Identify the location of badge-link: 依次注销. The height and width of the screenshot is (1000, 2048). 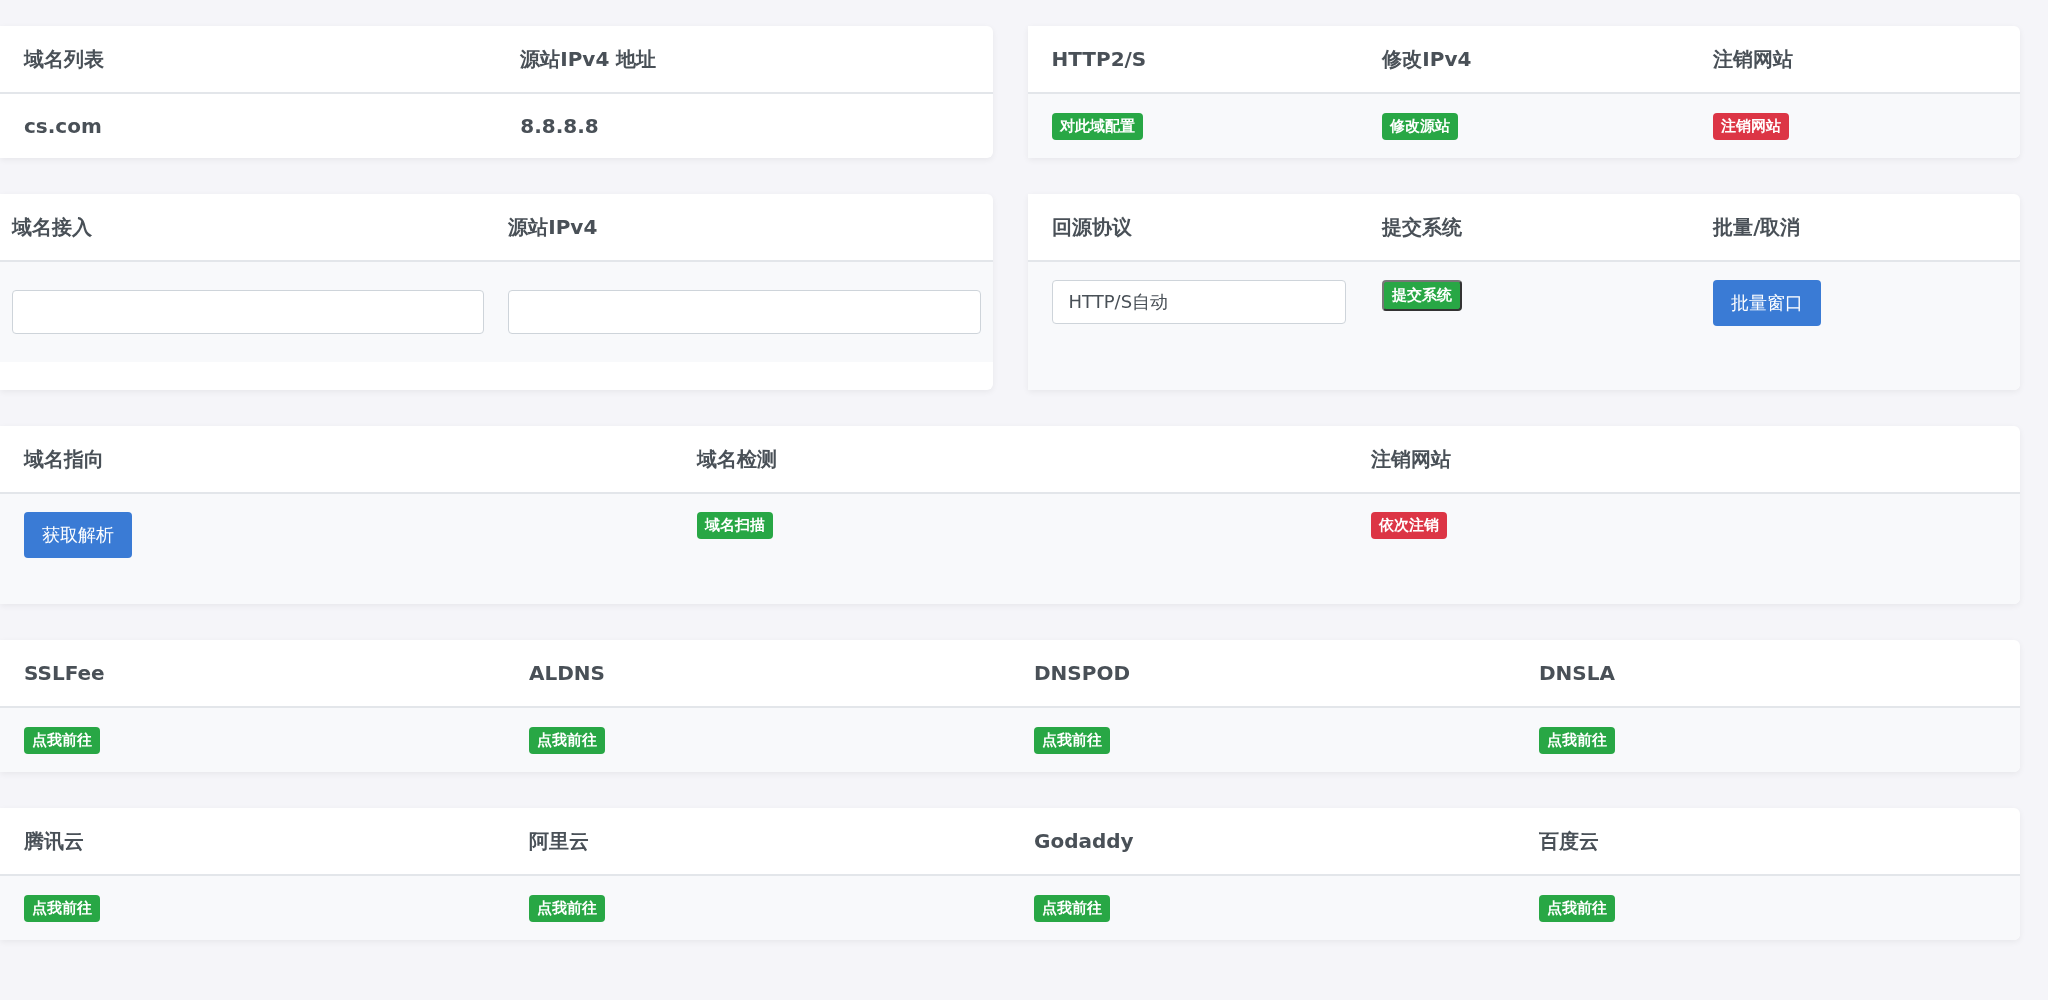
(1408, 525).